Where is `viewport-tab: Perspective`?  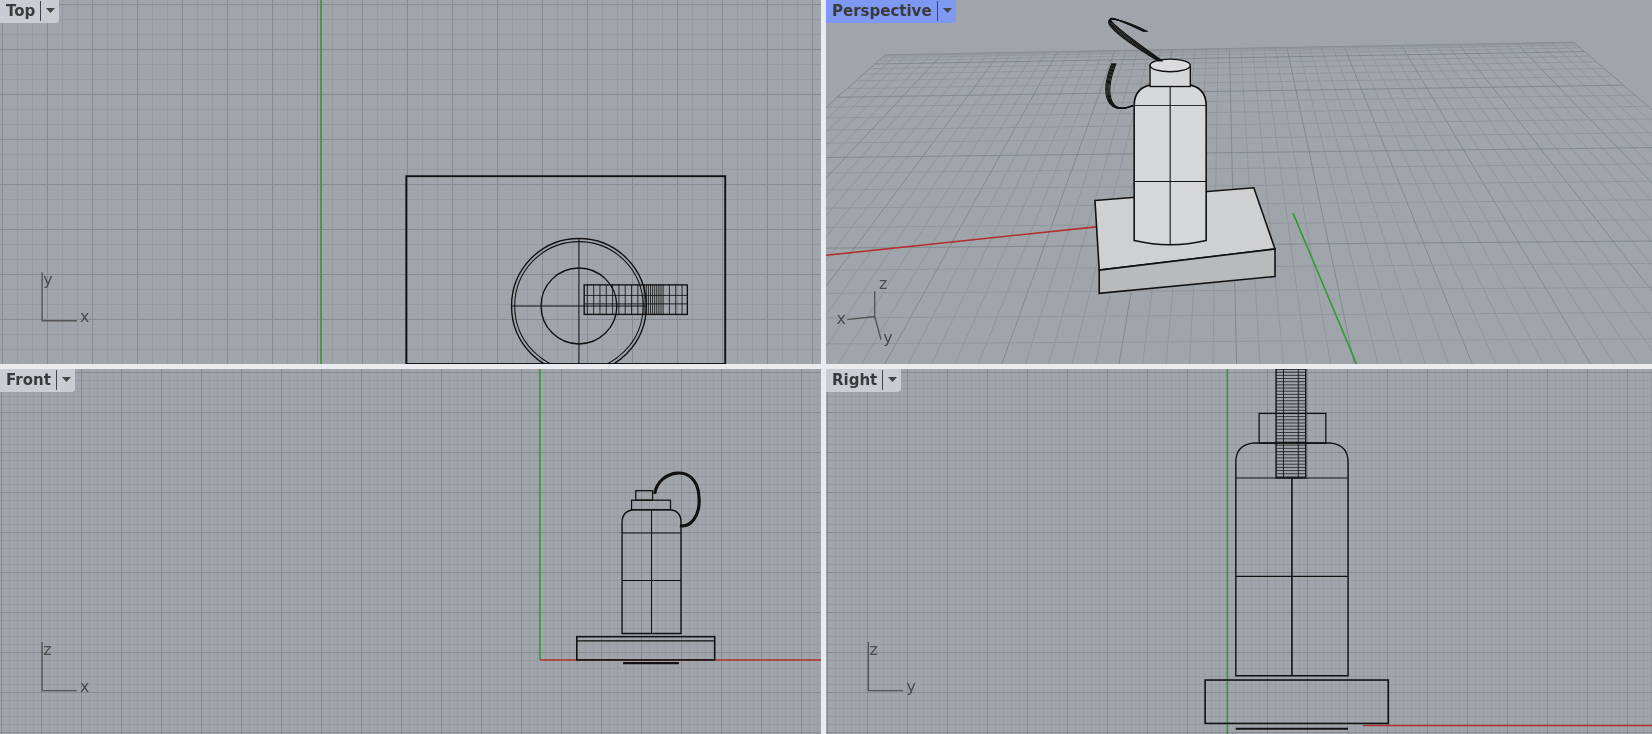 viewport-tab: Perspective is located at coordinates (891, 11).